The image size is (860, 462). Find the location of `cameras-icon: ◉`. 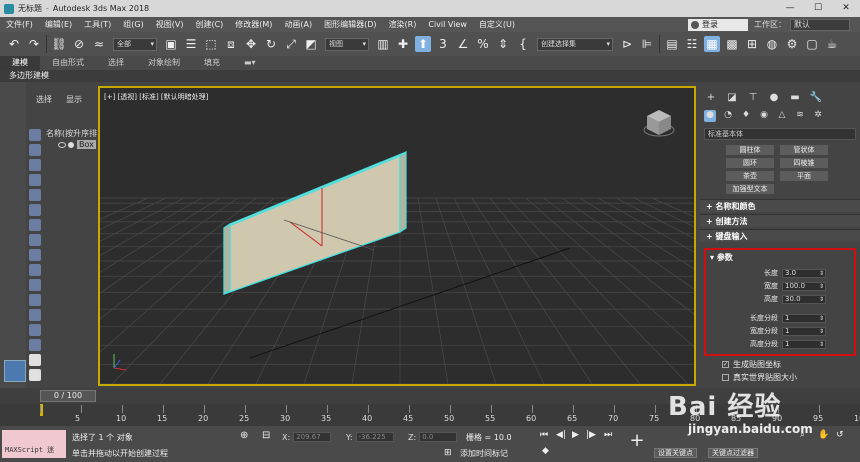

cameras-icon: ◉ is located at coordinates (764, 116).